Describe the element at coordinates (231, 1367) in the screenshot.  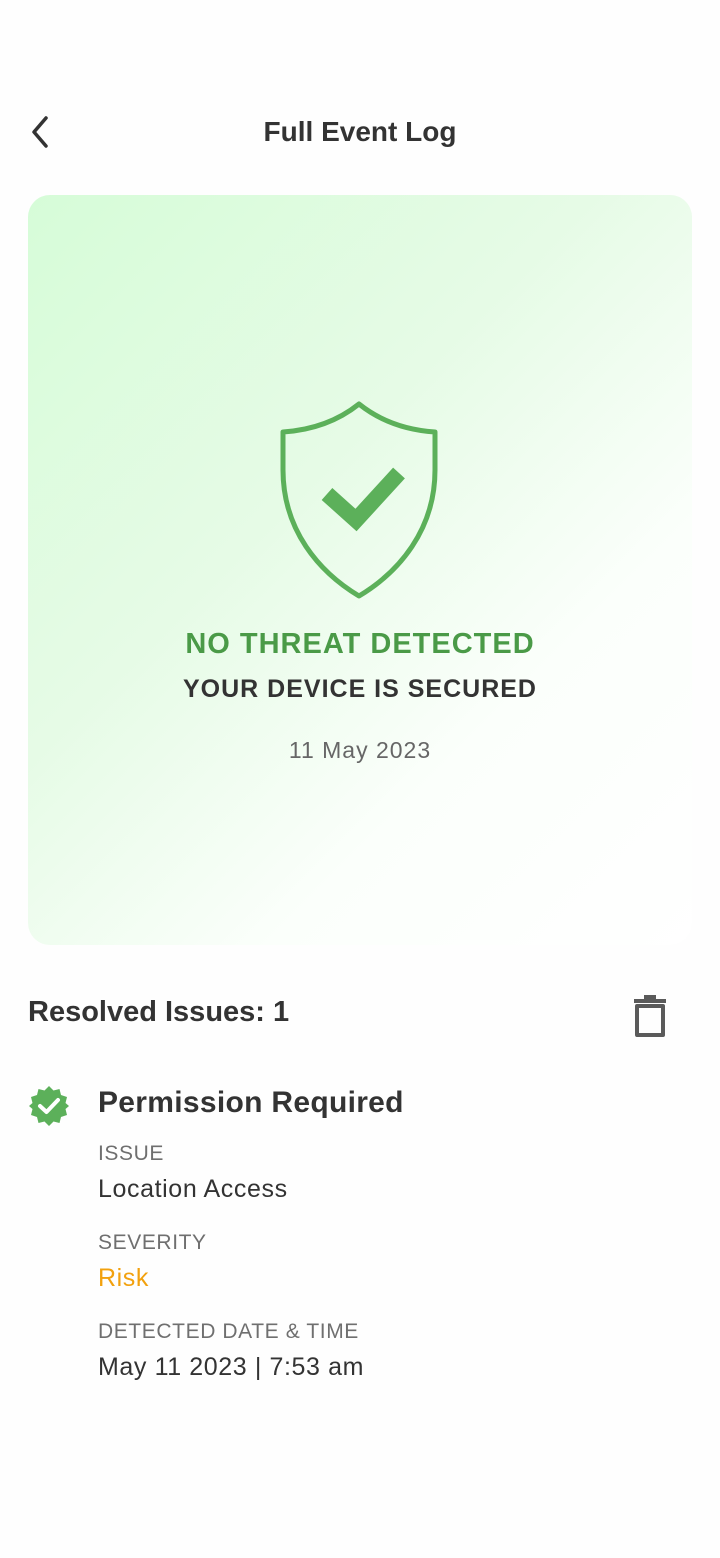
I see `detected-value: May 11 2023 | 7:53 am` at that location.